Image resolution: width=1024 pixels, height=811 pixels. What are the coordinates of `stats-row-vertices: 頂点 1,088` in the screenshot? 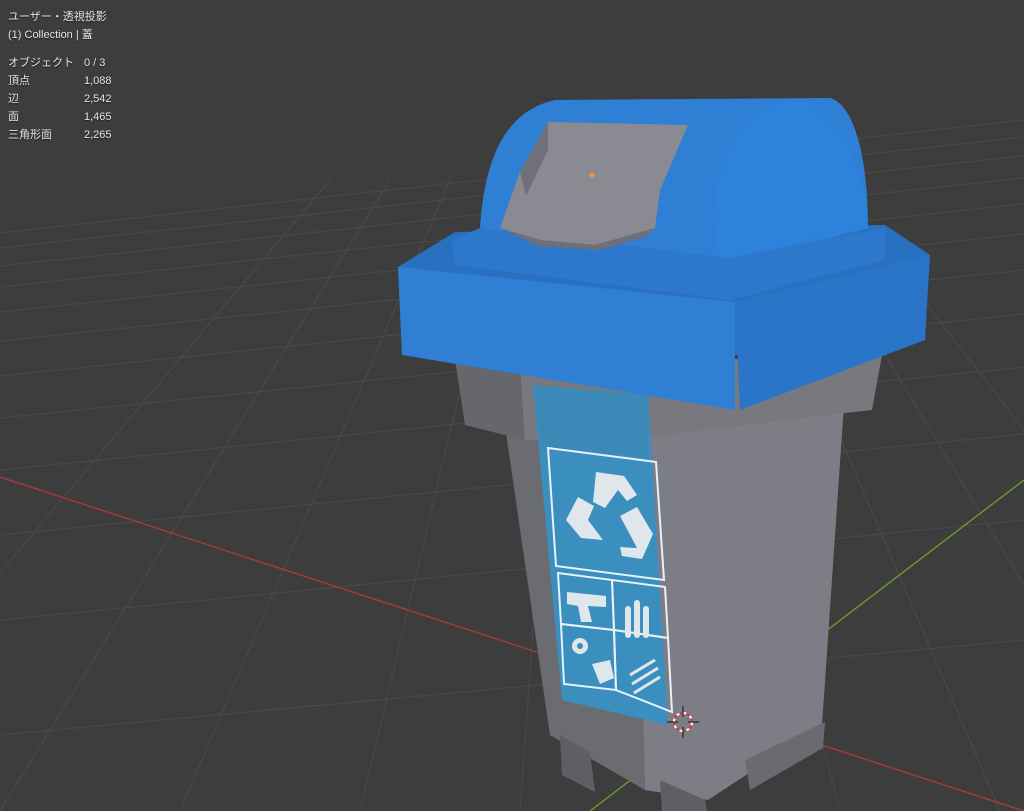 It's located at (60, 81).